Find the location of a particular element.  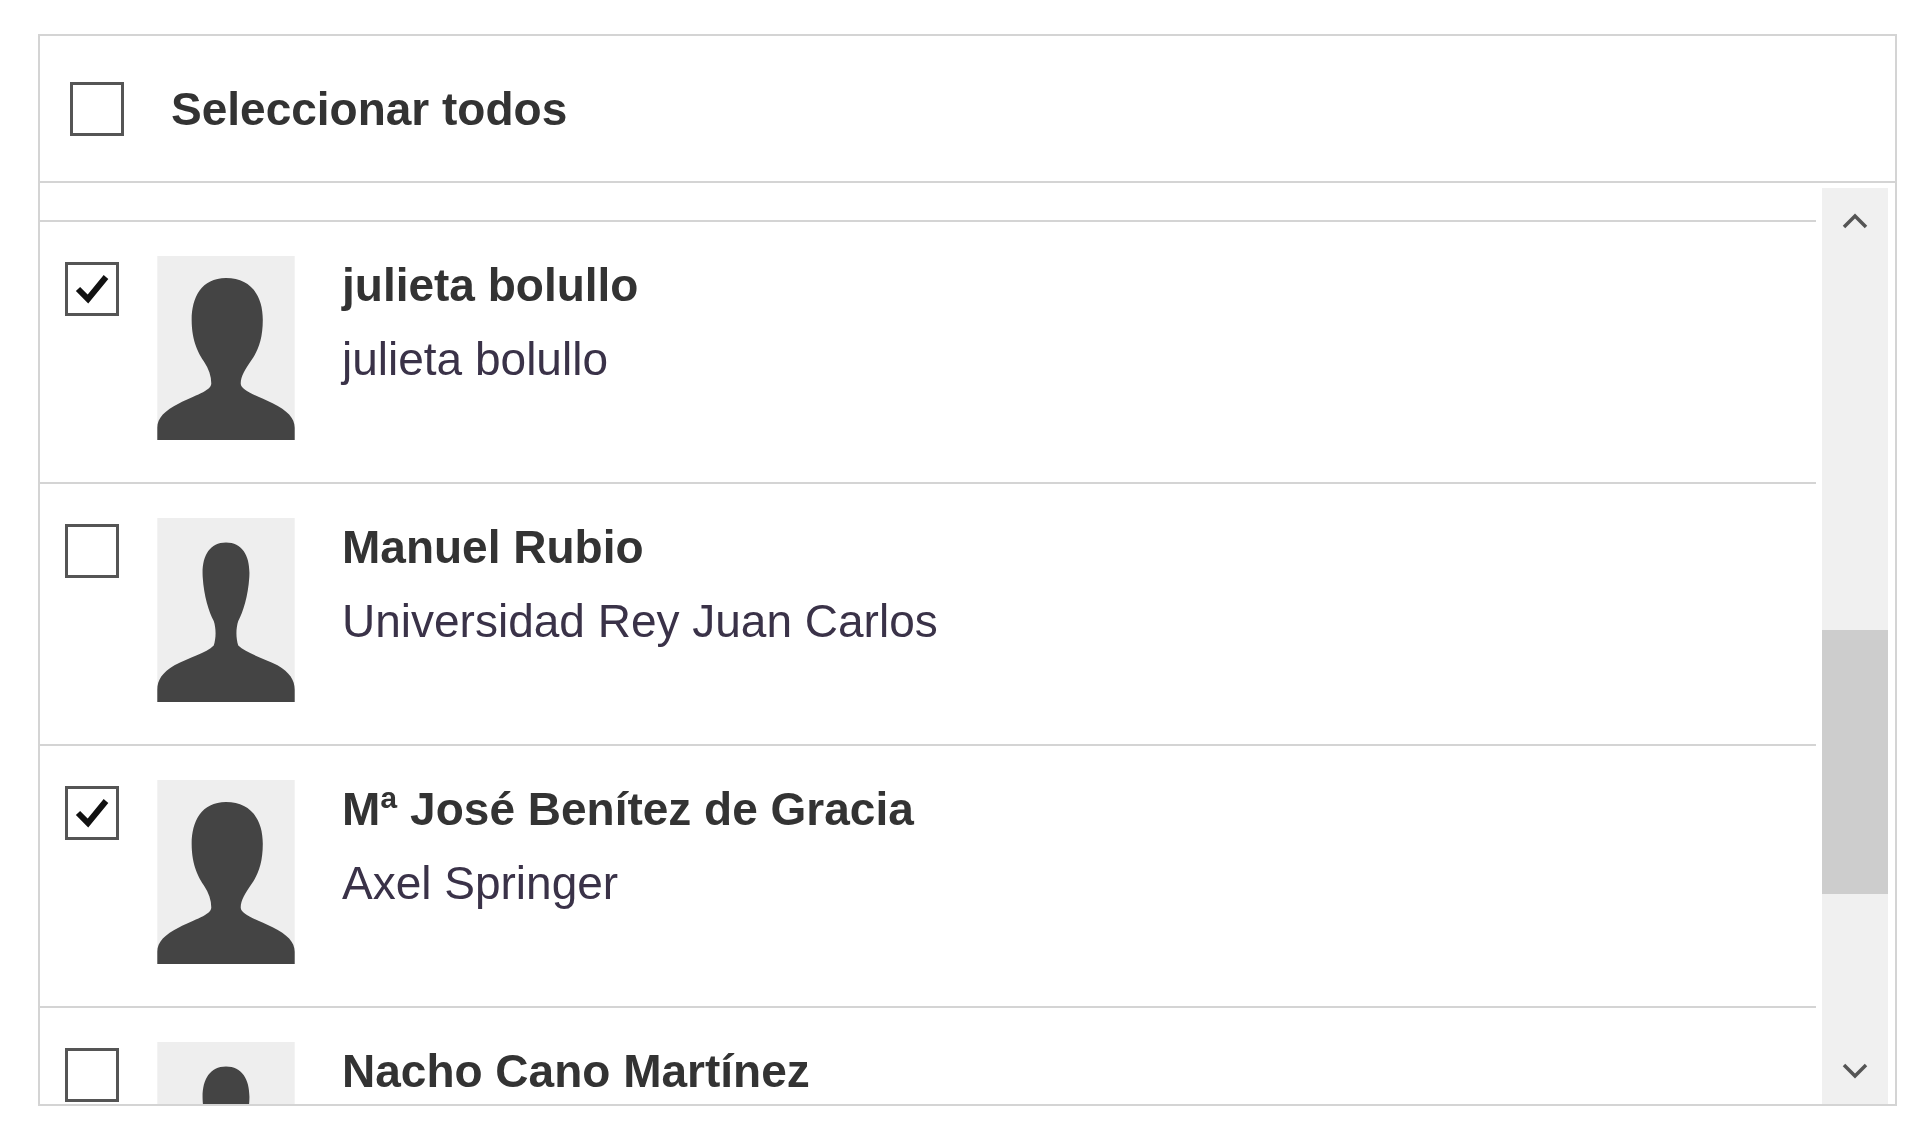

contact-name: Nacho Cano Martínez is located at coordinates (576, 1071).